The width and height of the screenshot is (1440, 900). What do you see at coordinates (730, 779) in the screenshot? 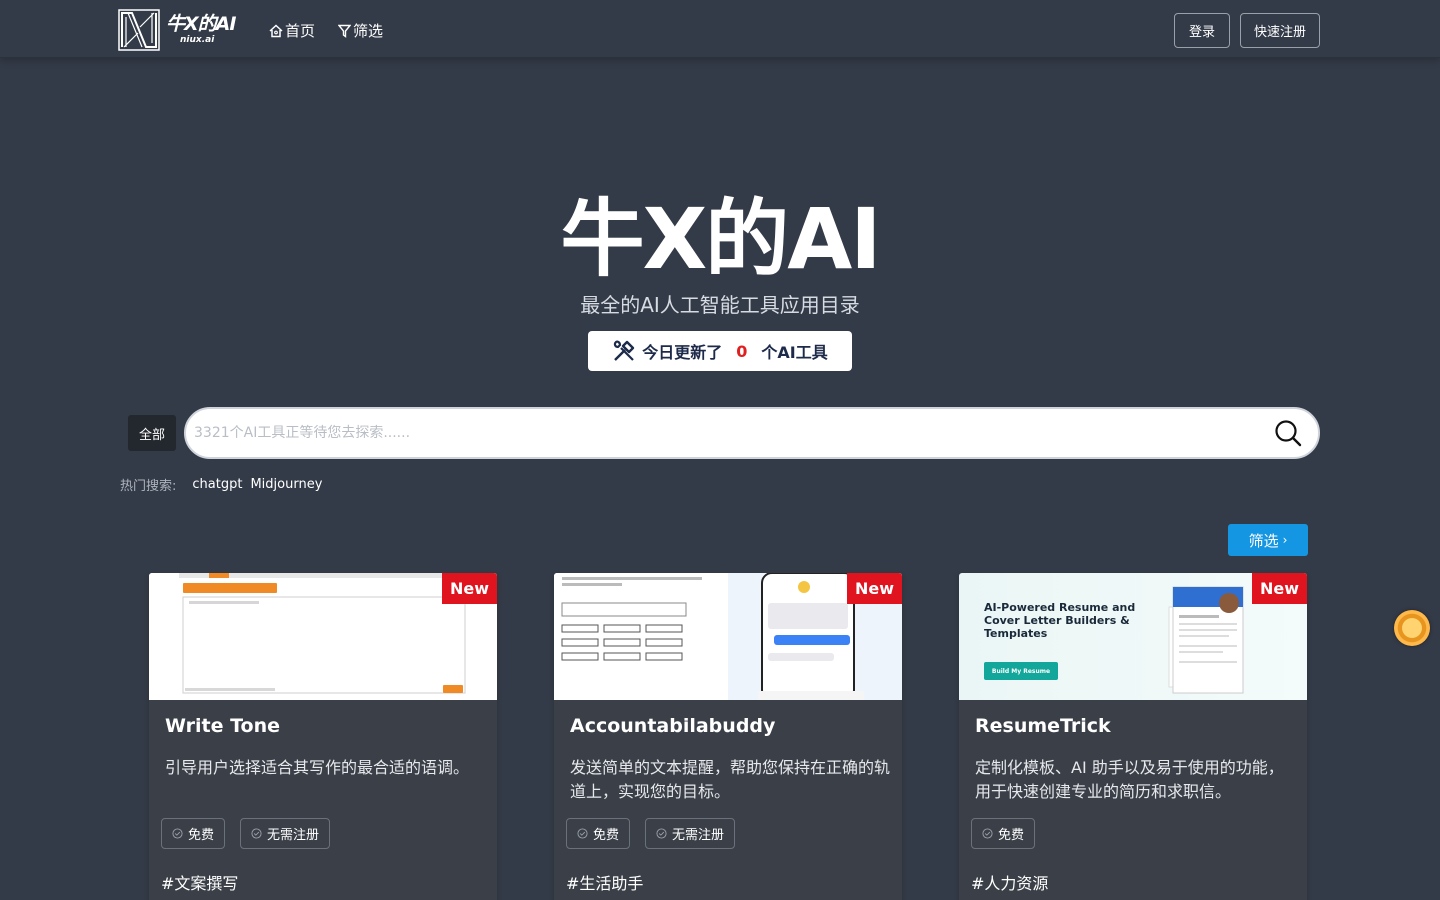
I see `tool-description: 发送简单的文本提醒，帮助您保持在正确的轨道上，实现您的目标。` at bounding box center [730, 779].